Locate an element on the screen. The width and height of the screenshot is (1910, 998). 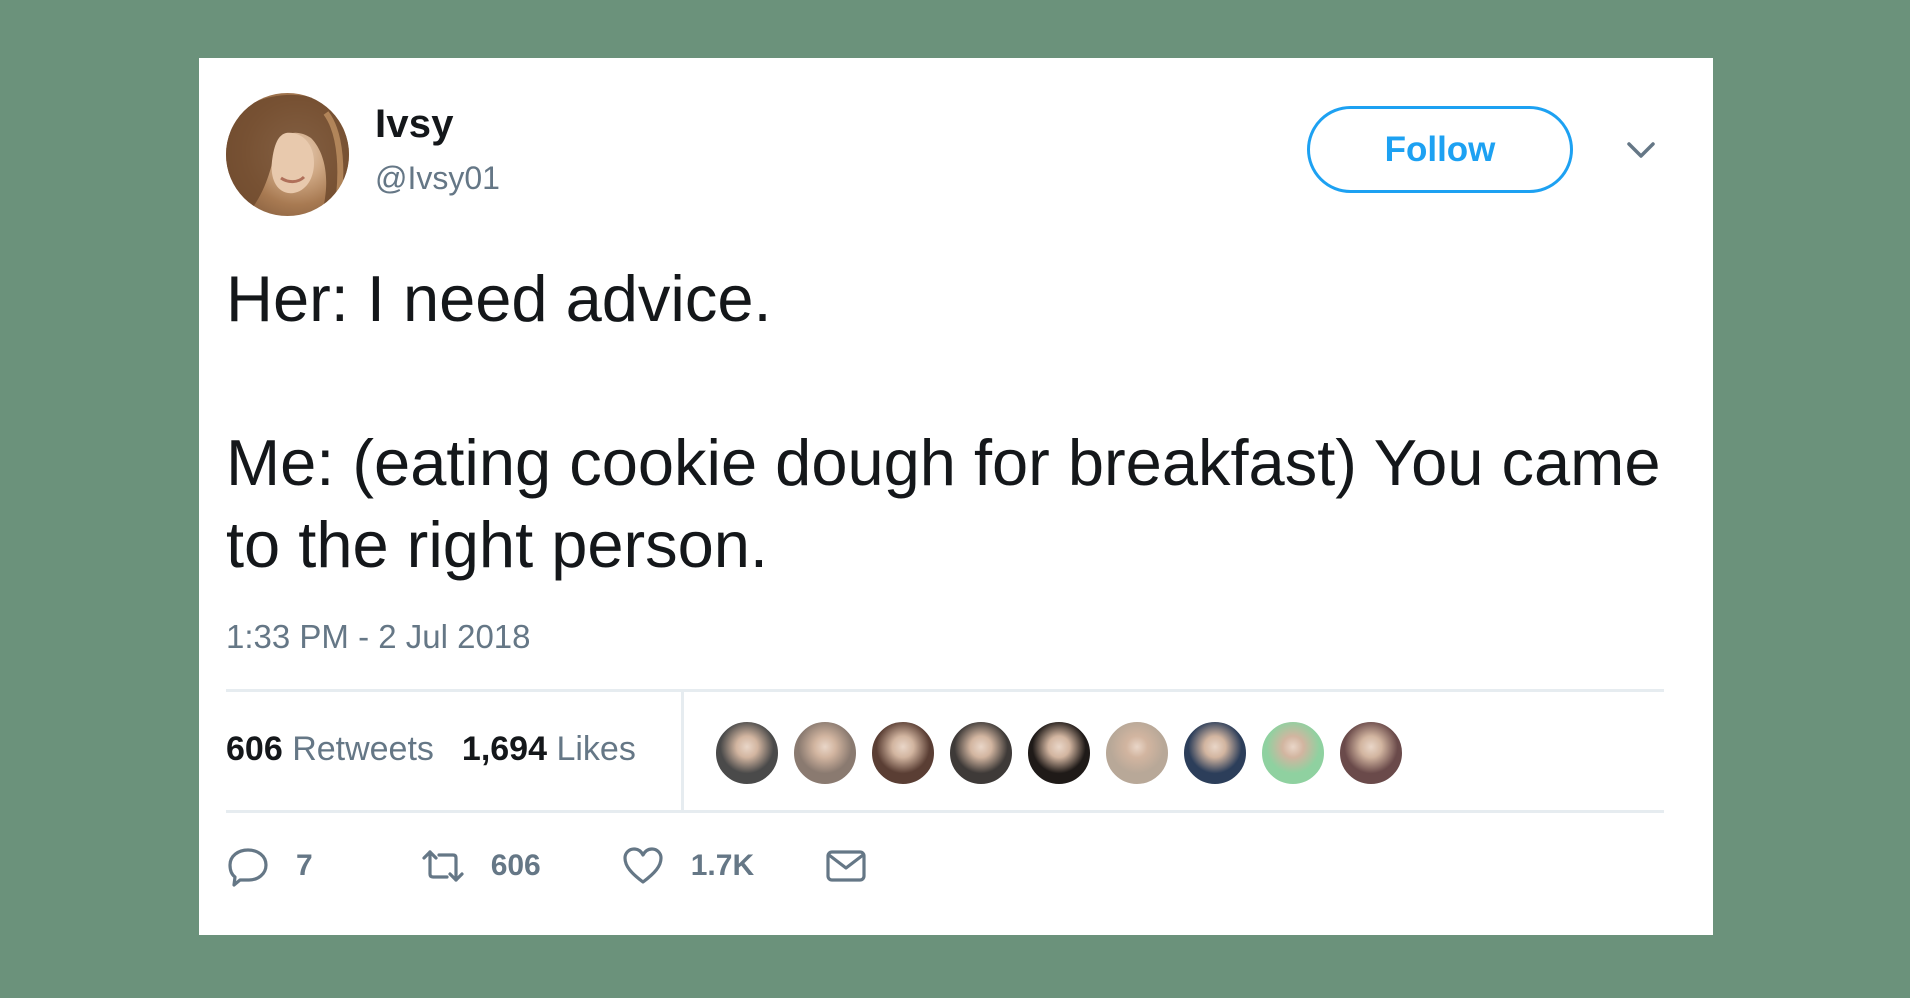
avatar-portrait is located at coordinates (287, 155).